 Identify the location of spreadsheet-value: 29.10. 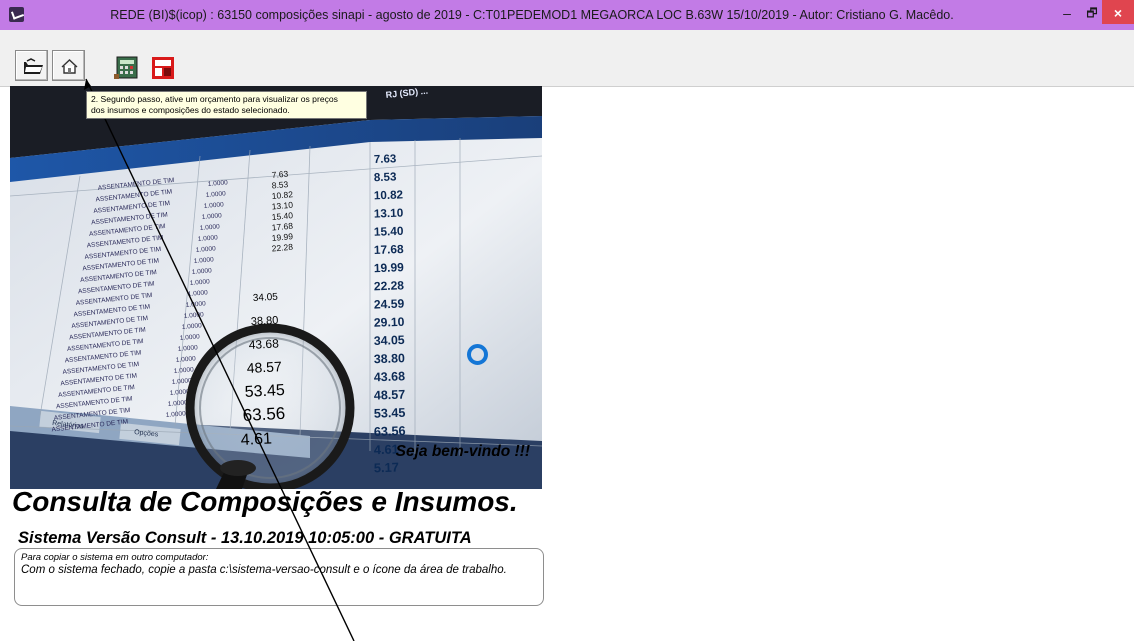
(389, 322).